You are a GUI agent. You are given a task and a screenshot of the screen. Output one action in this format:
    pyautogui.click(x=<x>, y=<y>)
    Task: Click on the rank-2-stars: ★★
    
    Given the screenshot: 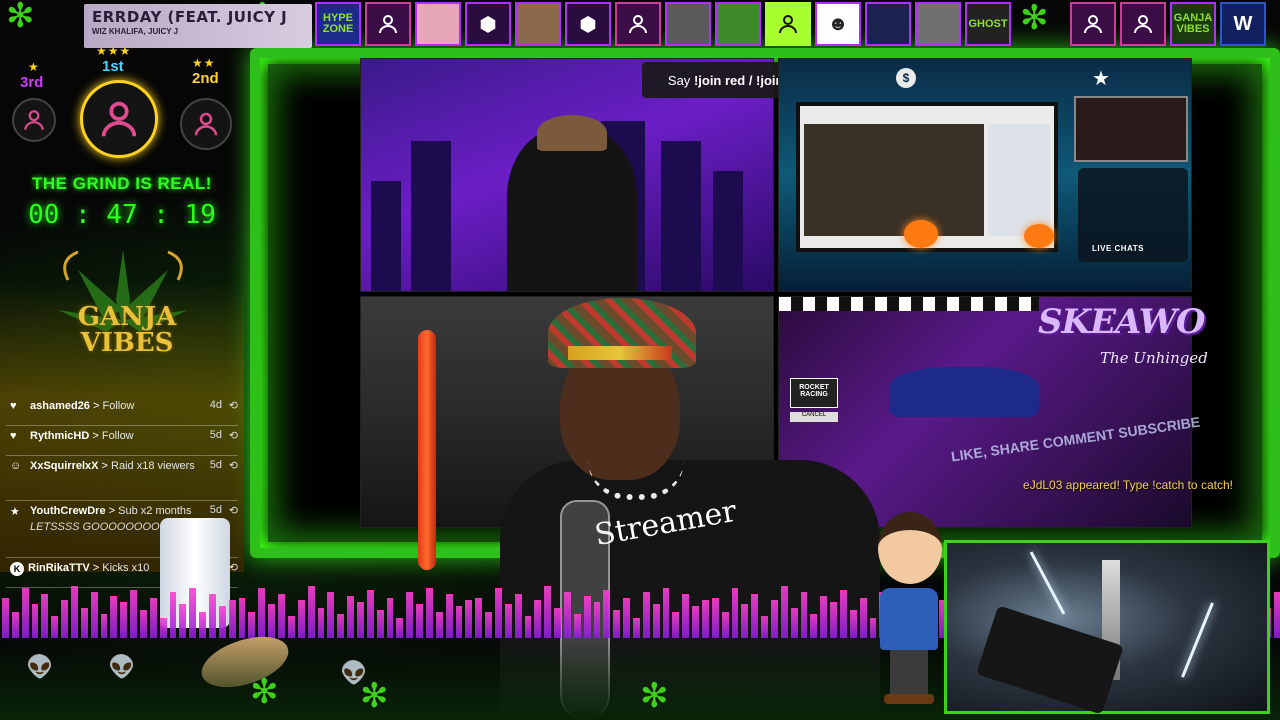 What is the action you would take?
    pyautogui.click(x=204, y=63)
    